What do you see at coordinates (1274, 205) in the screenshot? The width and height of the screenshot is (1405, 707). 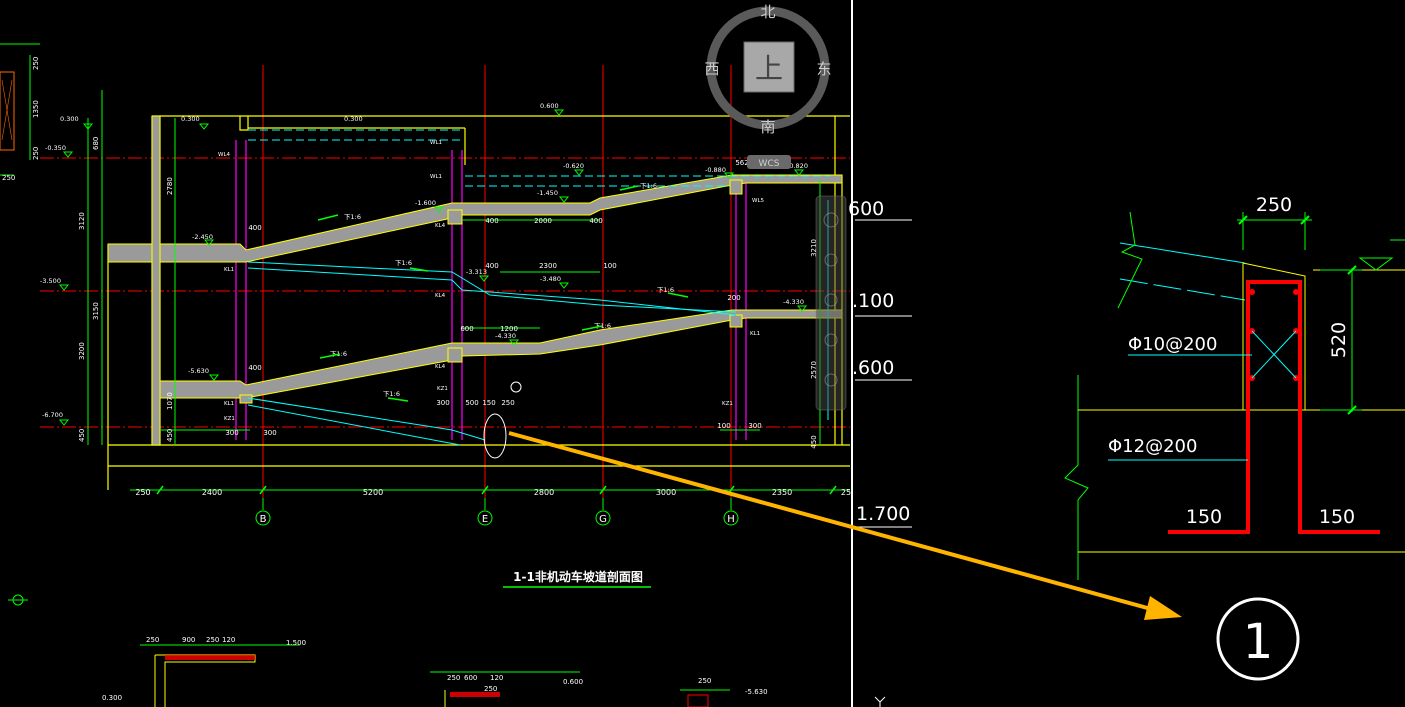 I see `detail-dim-width: 250` at bounding box center [1274, 205].